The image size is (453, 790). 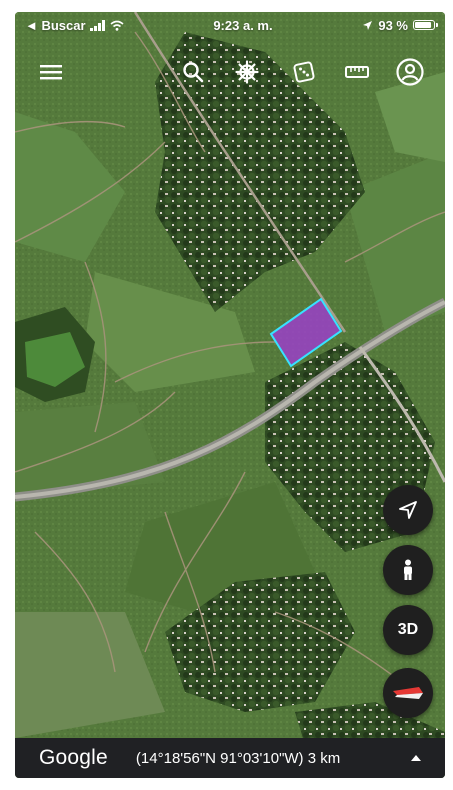 I want to click on top-toolbar, so click(x=230, y=74).